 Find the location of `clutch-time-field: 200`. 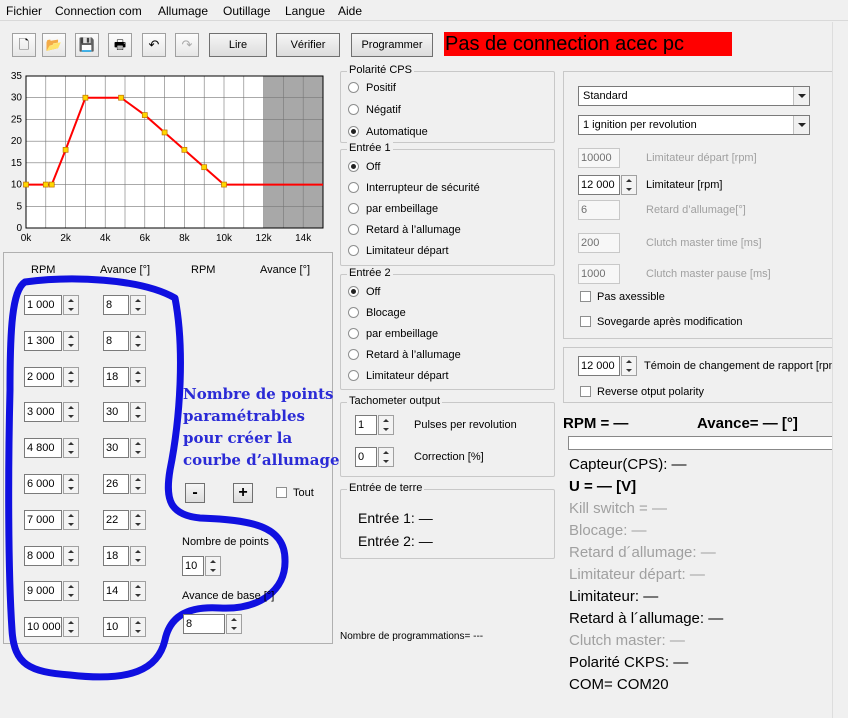

clutch-time-field: 200 is located at coordinates (599, 243).